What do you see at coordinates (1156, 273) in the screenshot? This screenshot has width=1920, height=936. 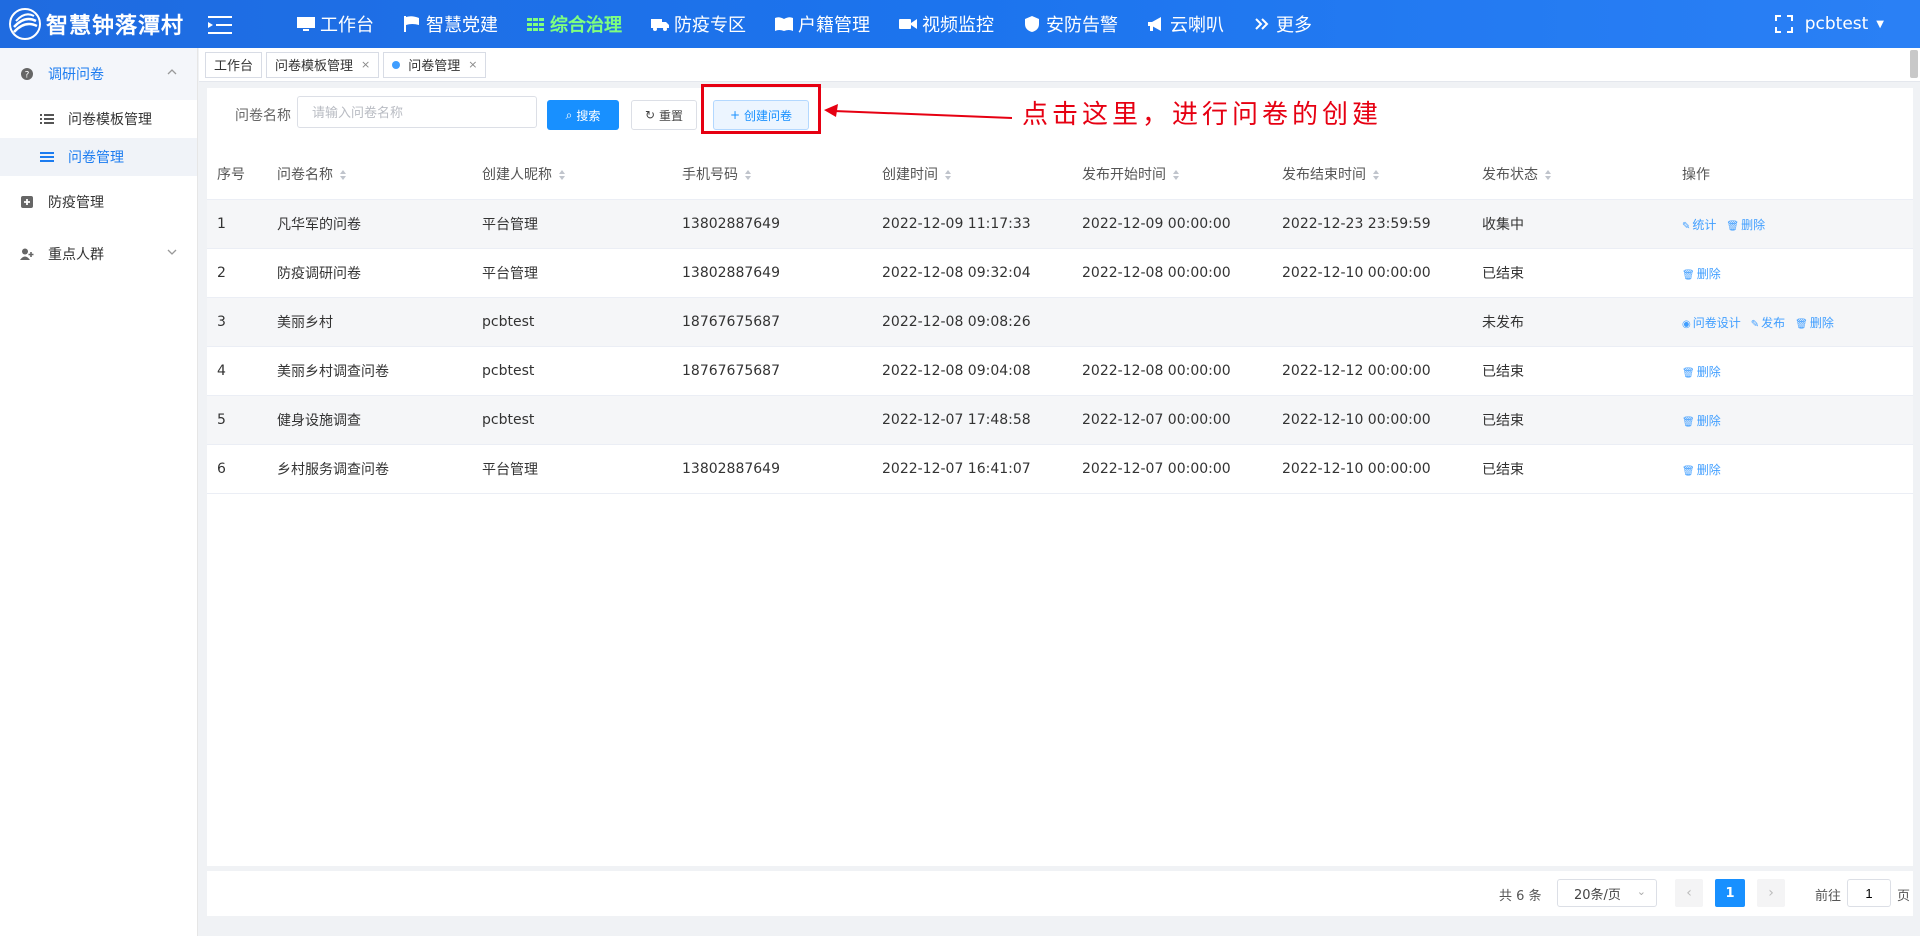 I see `cell-start: 2022-12-08 00:00:00` at bounding box center [1156, 273].